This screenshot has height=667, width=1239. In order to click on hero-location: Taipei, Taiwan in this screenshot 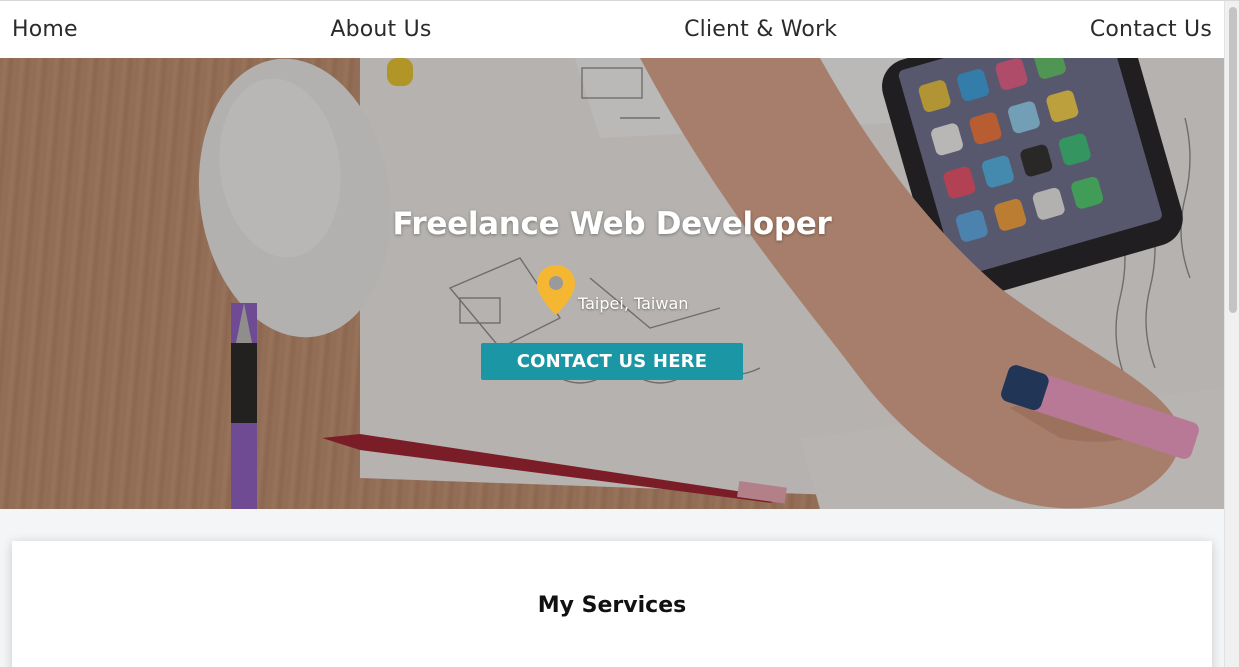, I will do `click(612, 290)`.